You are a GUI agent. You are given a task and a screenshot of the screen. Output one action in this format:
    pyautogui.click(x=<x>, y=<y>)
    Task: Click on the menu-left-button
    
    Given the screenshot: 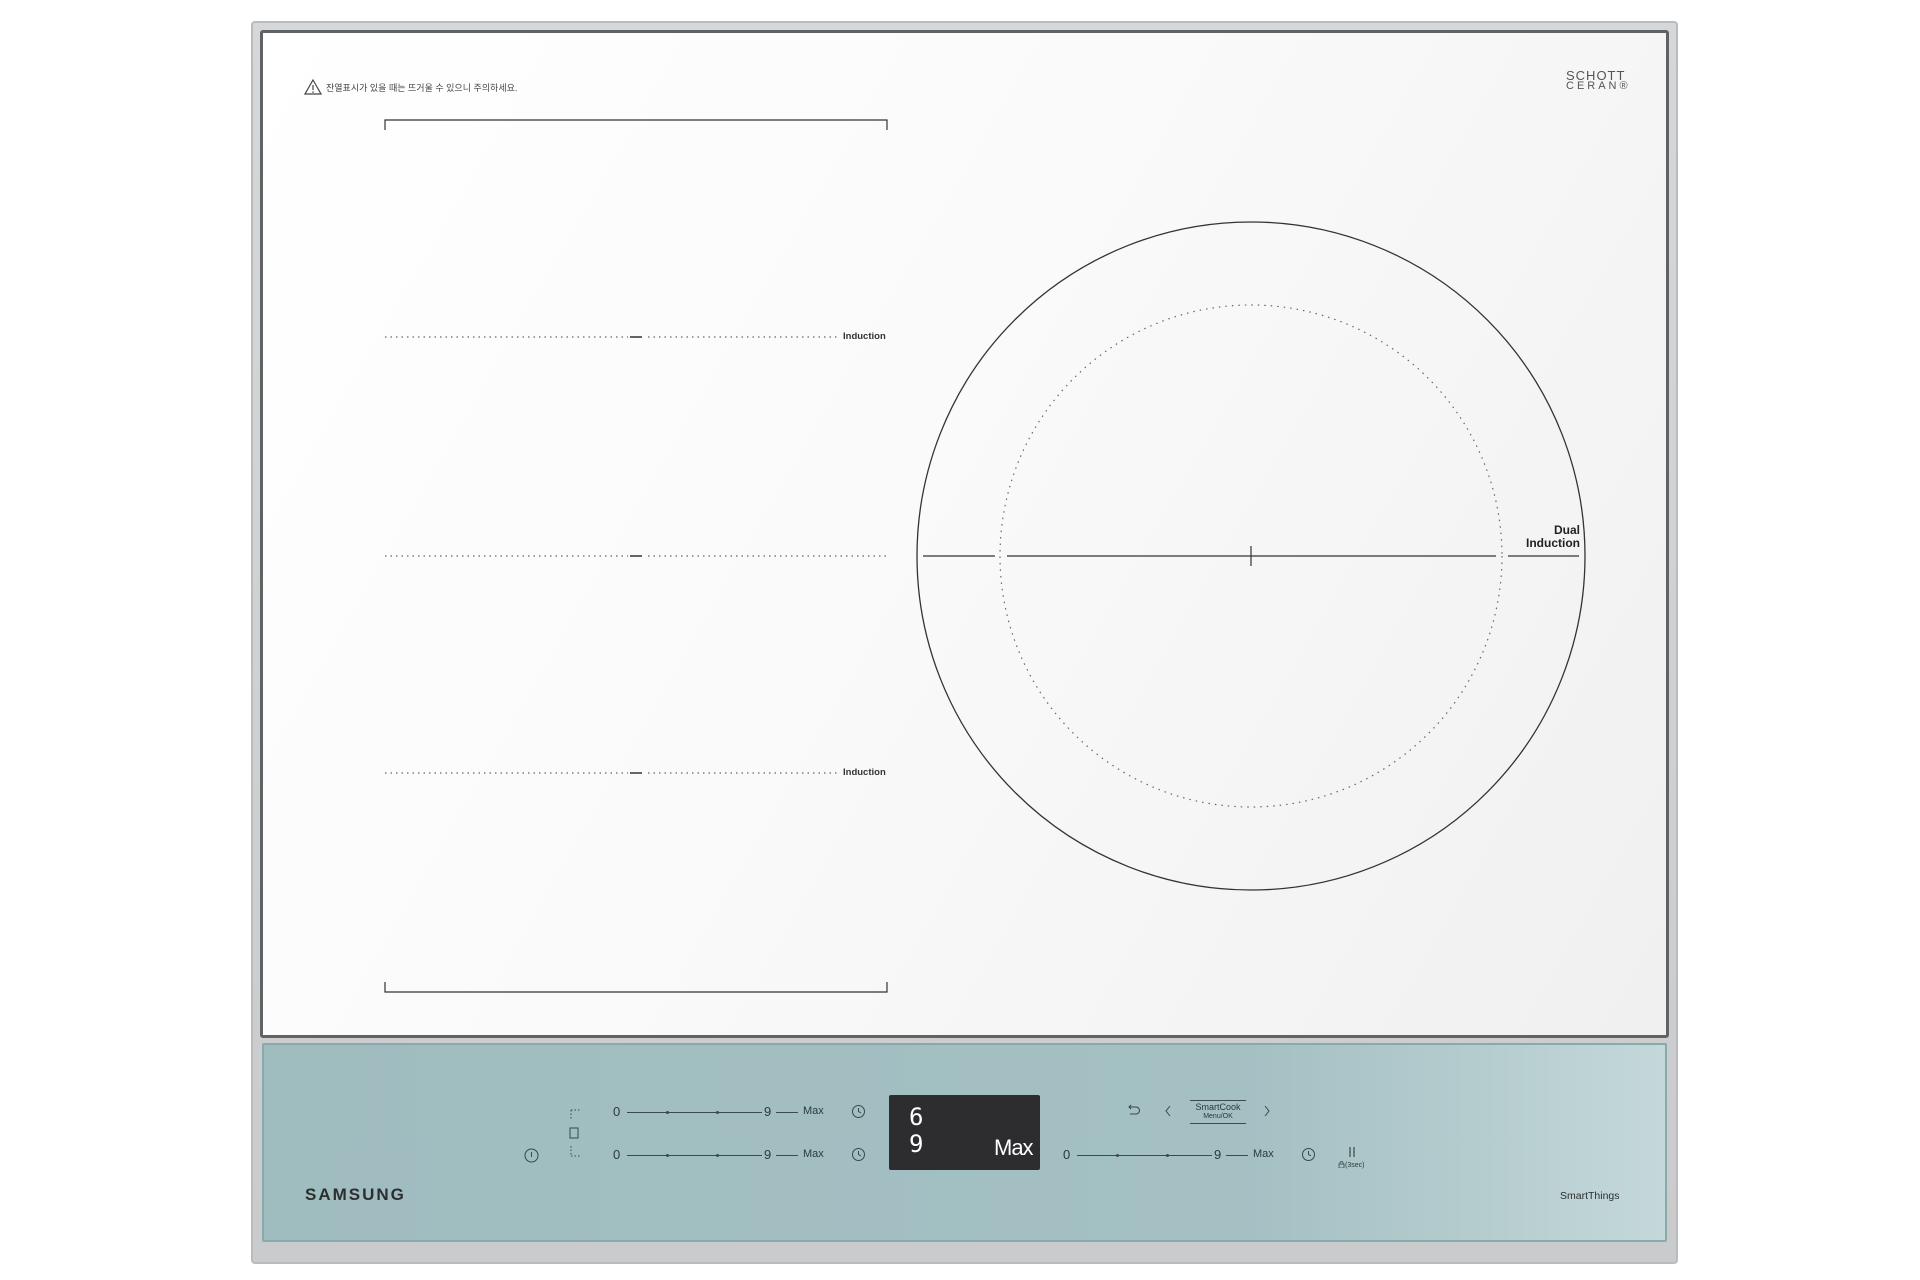 What is the action you would take?
    pyautogui.click(x=1168, y=1112)
    